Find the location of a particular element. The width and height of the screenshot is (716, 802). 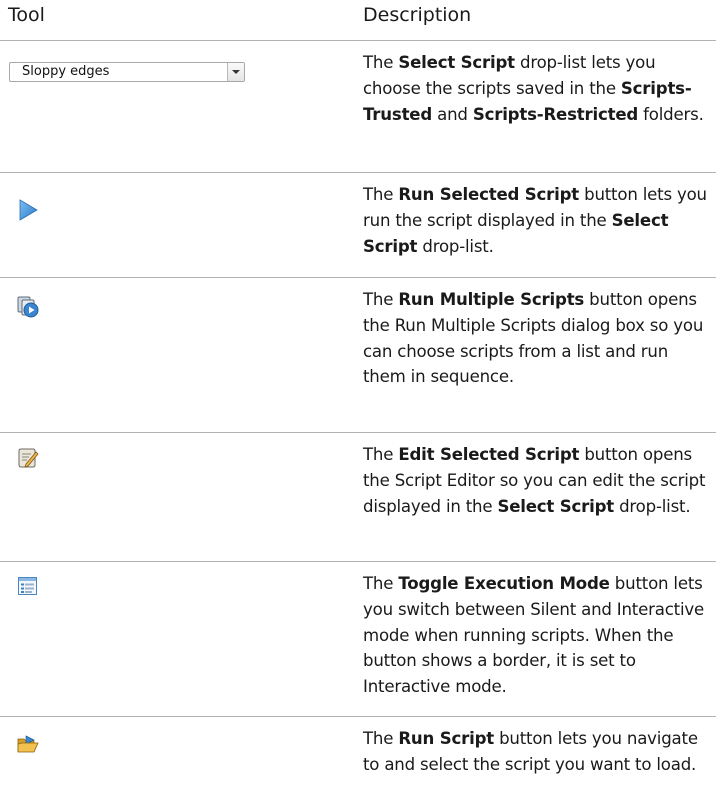

select-script-dropdown: Sloppy edges is located at coordinates (127, 72).